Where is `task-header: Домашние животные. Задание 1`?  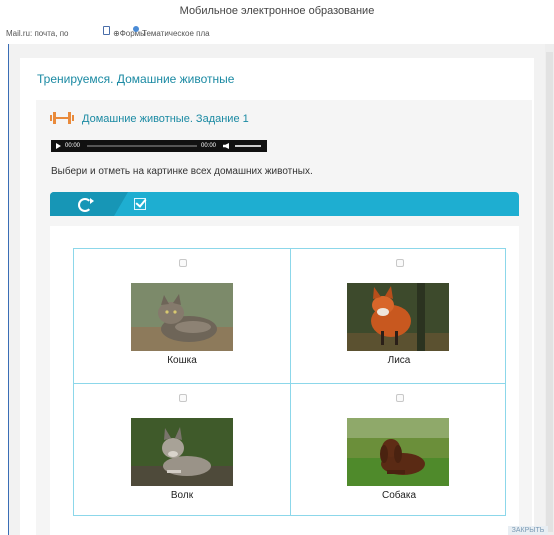
task-header: Домашние животные. Задание 1 is located at coordinates (149, 119).